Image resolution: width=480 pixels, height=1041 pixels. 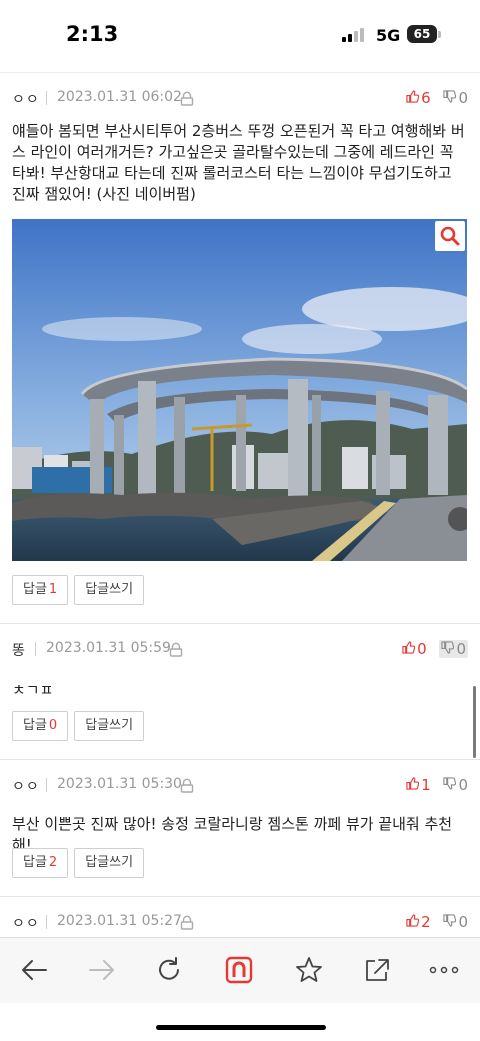 What do you see at coordinates (102, 970) in the screenshot?
I see `forward-icon` at bounding box center [102, 970].